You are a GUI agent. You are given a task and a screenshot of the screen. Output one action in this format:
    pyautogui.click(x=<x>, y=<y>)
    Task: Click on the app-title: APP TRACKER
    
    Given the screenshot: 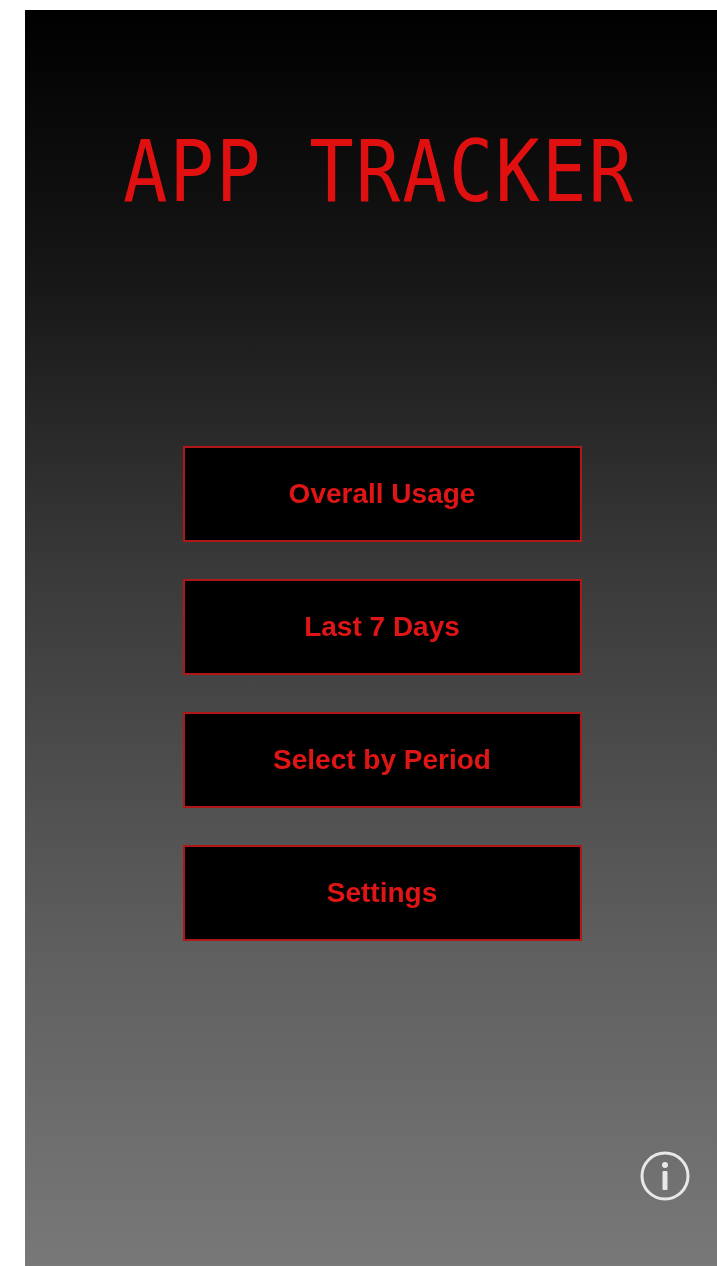 What is the action you would take?
    pyautogui.click(x=379, y=171)
    